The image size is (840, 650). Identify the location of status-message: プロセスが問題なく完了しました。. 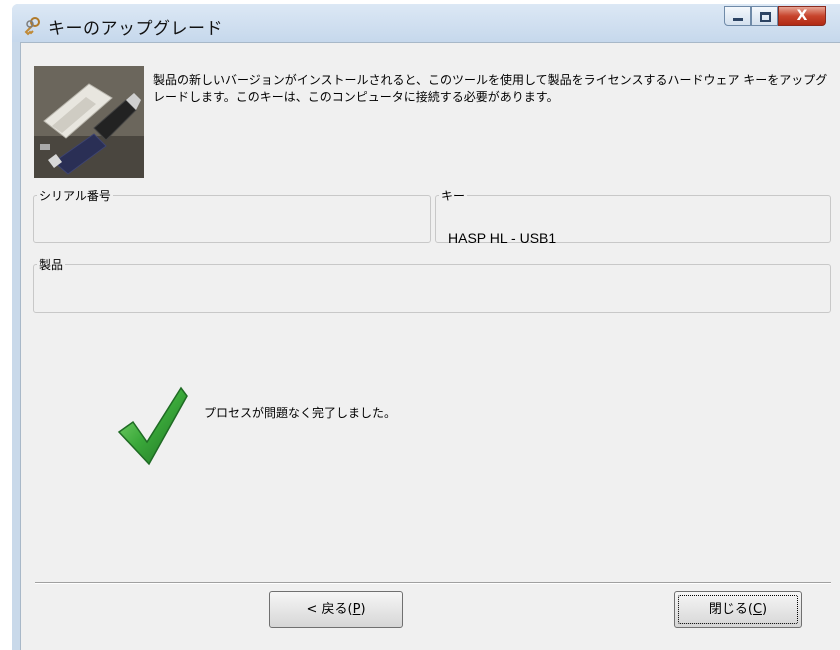
(300, 413).